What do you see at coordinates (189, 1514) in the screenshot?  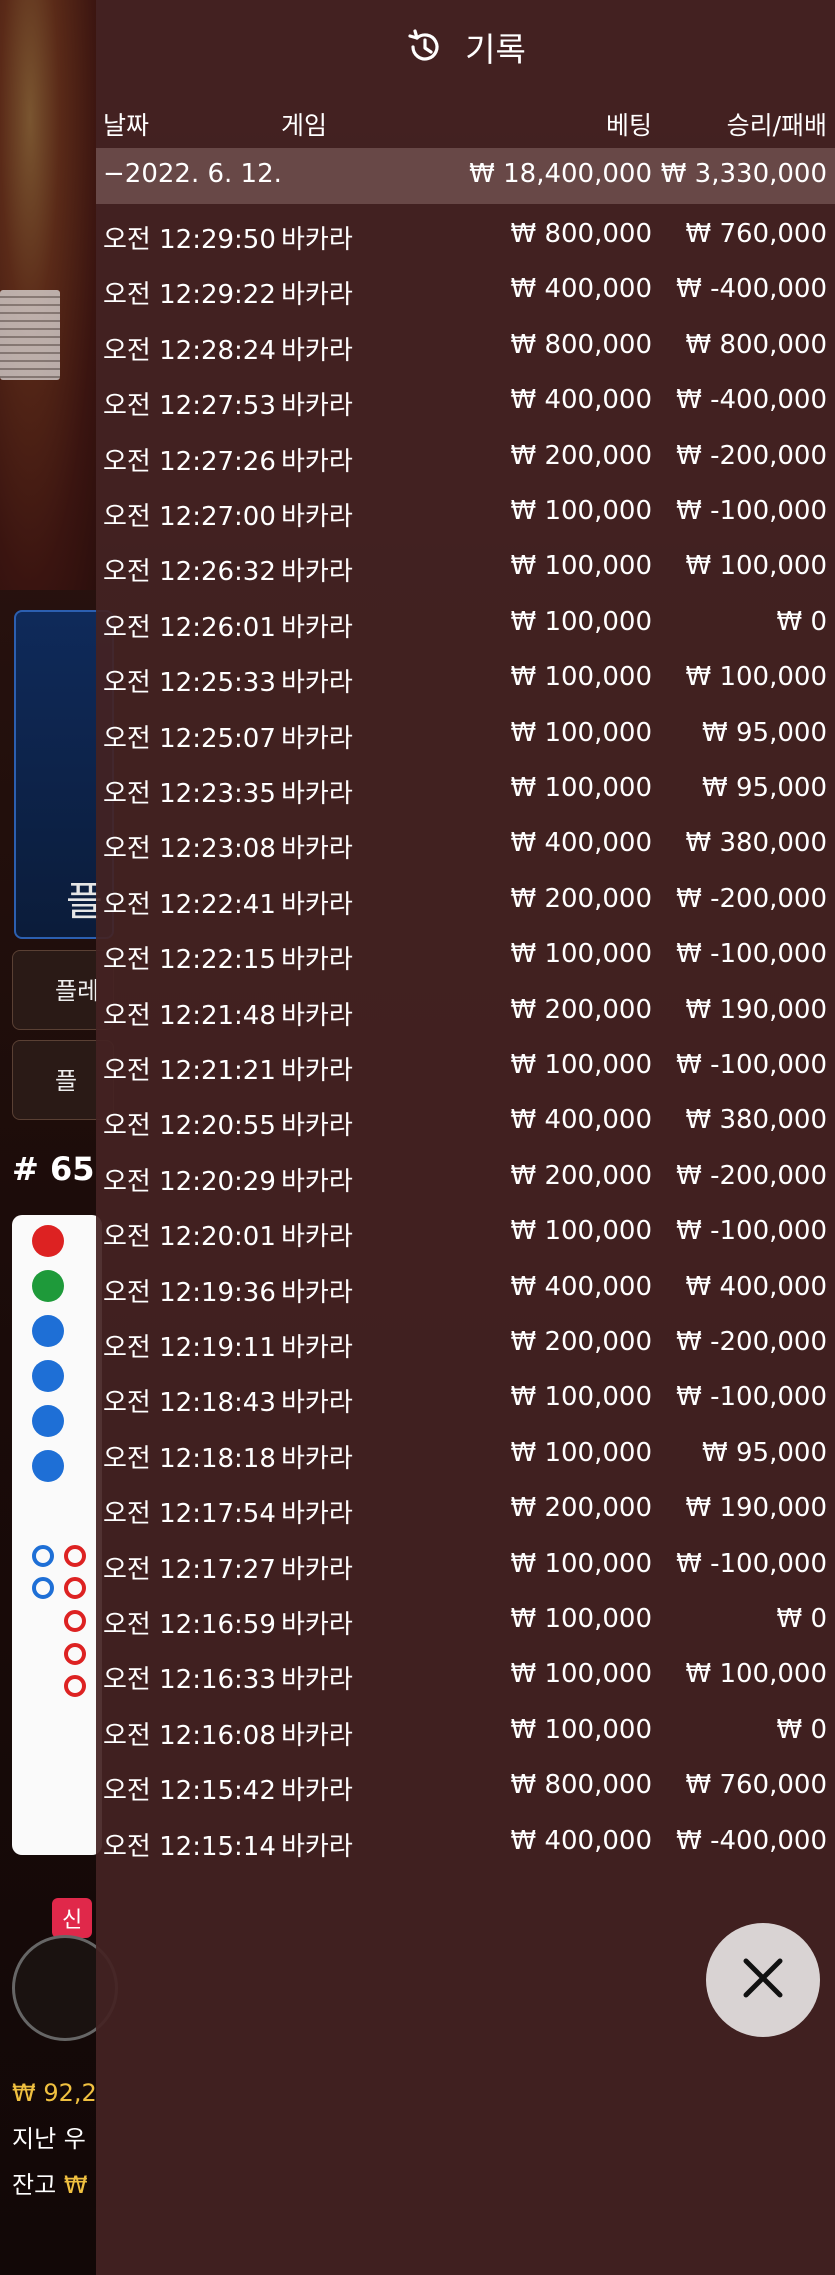 I see `row-time: 오전 12:17:54` at bounding box center [189, 1514].